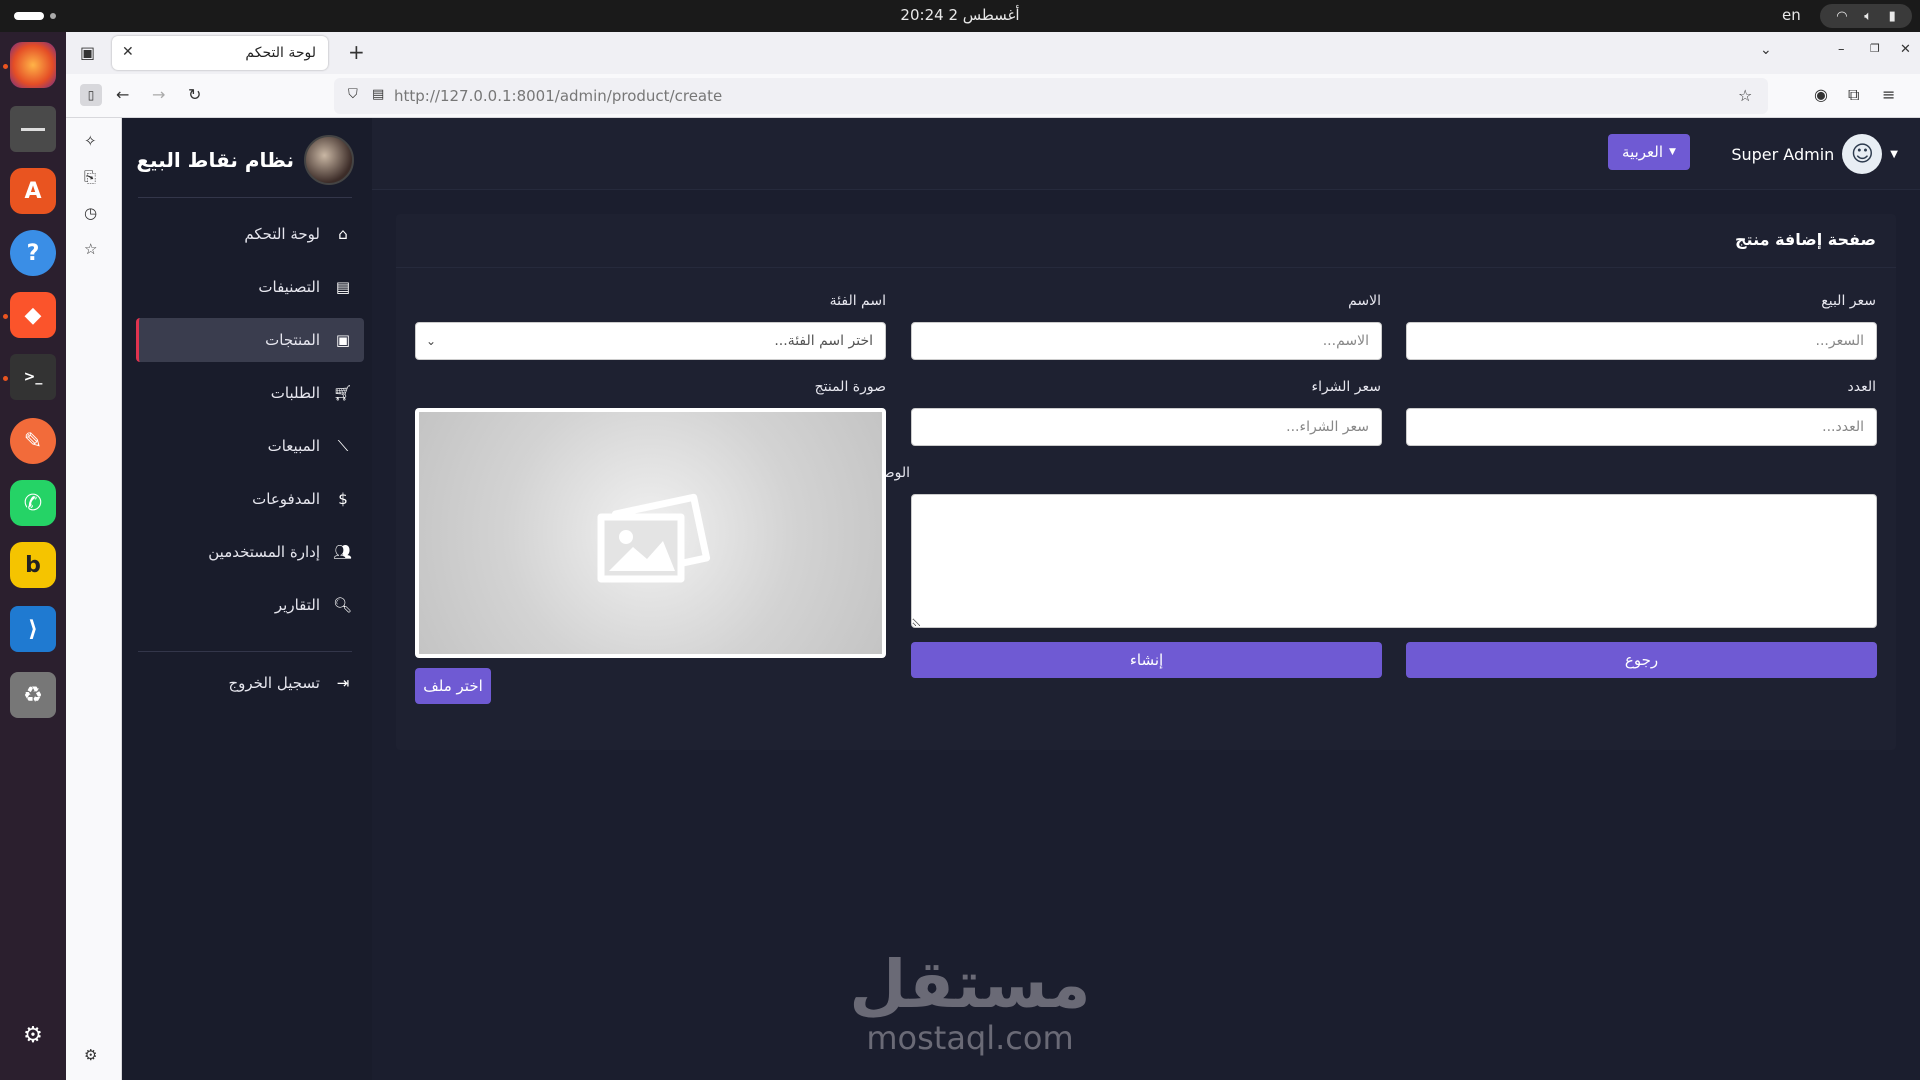 The height and width of the screenshot is (1080, 1920). What do you see at coordinates (1853, 95) in the screenshot?
I see `extensions-icon: ⧉` at bounding box center [1853, 95].